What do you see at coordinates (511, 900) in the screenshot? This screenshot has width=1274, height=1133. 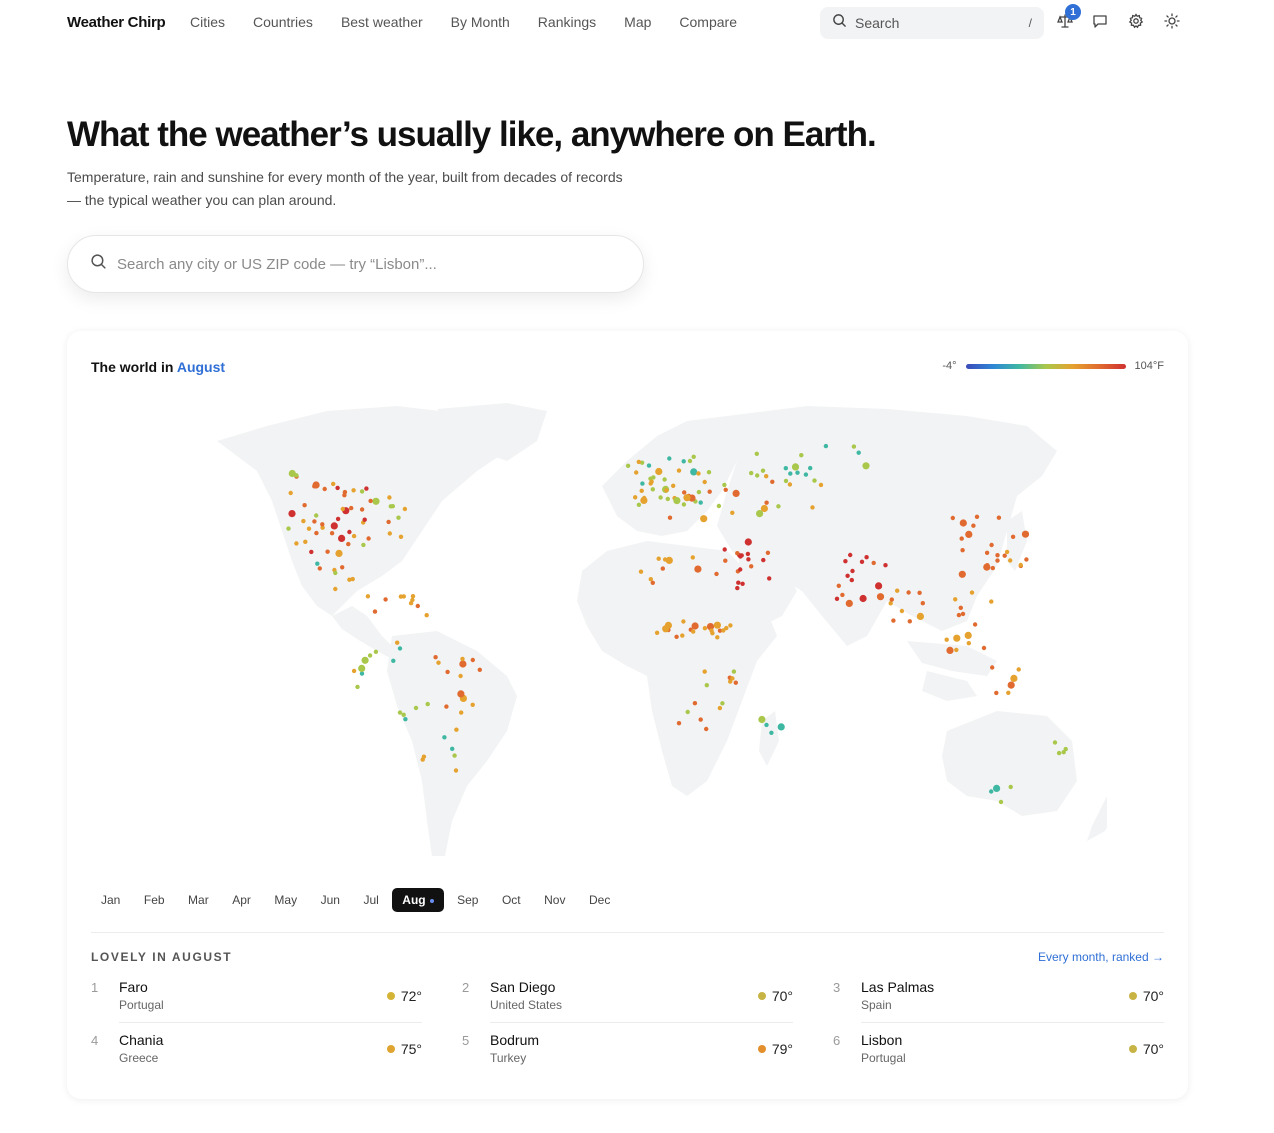 I see `month-oct-button: Oct` at bounding box center [511, 900].